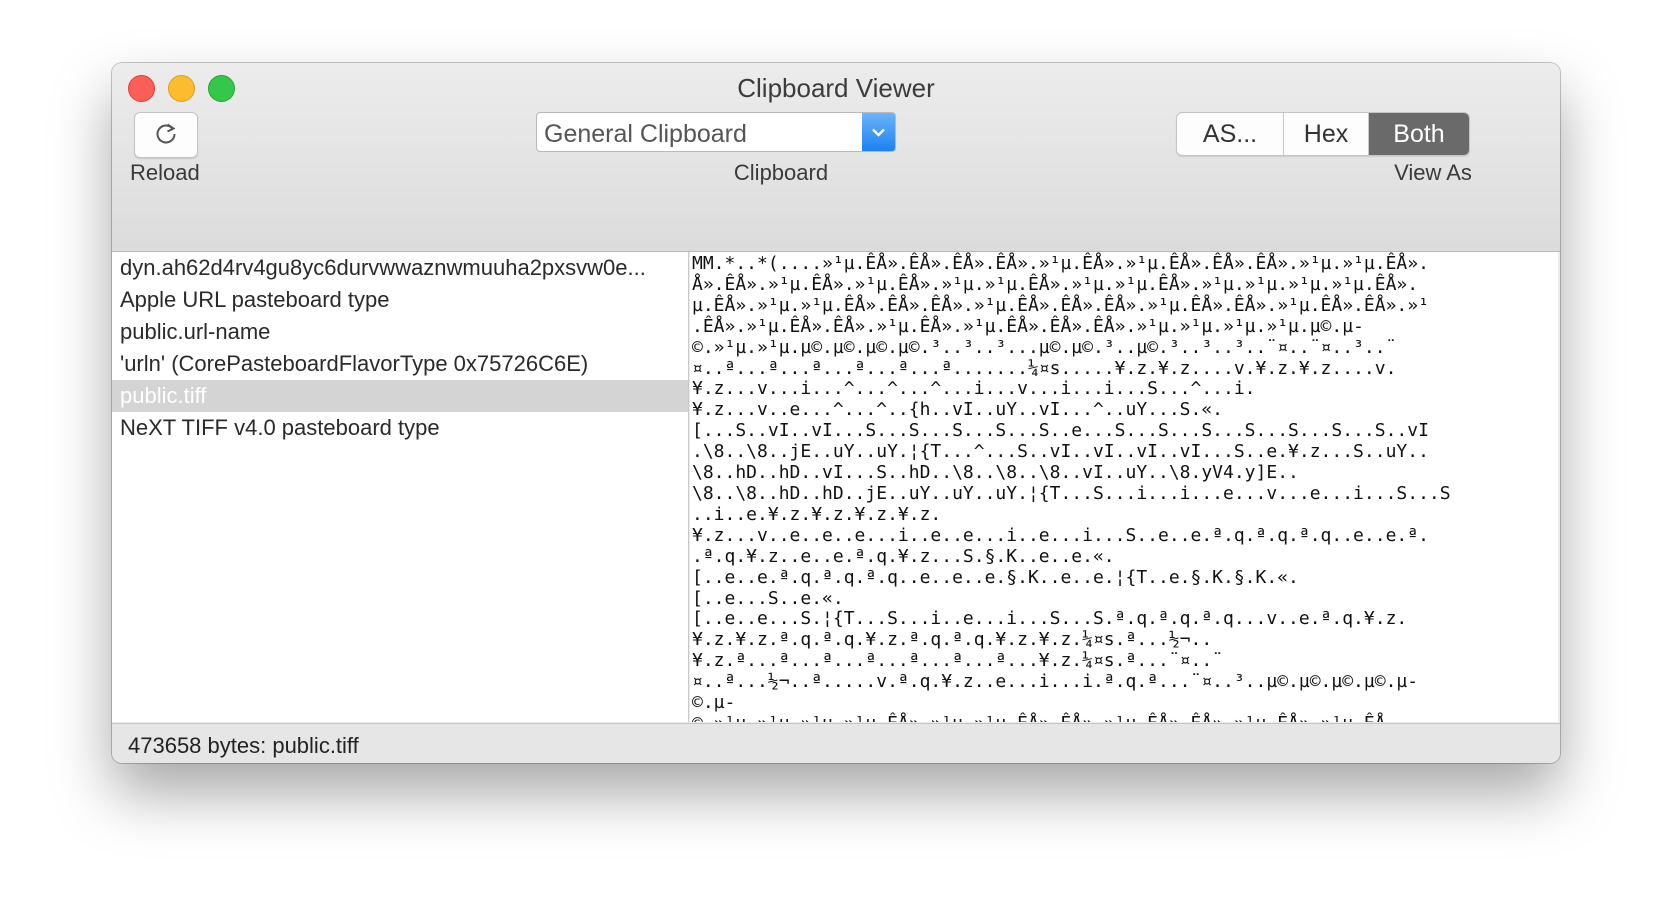 This screenshot has width=1664, height=920. I want to click on list-item-selected: public.tiff, so click(400, 396).